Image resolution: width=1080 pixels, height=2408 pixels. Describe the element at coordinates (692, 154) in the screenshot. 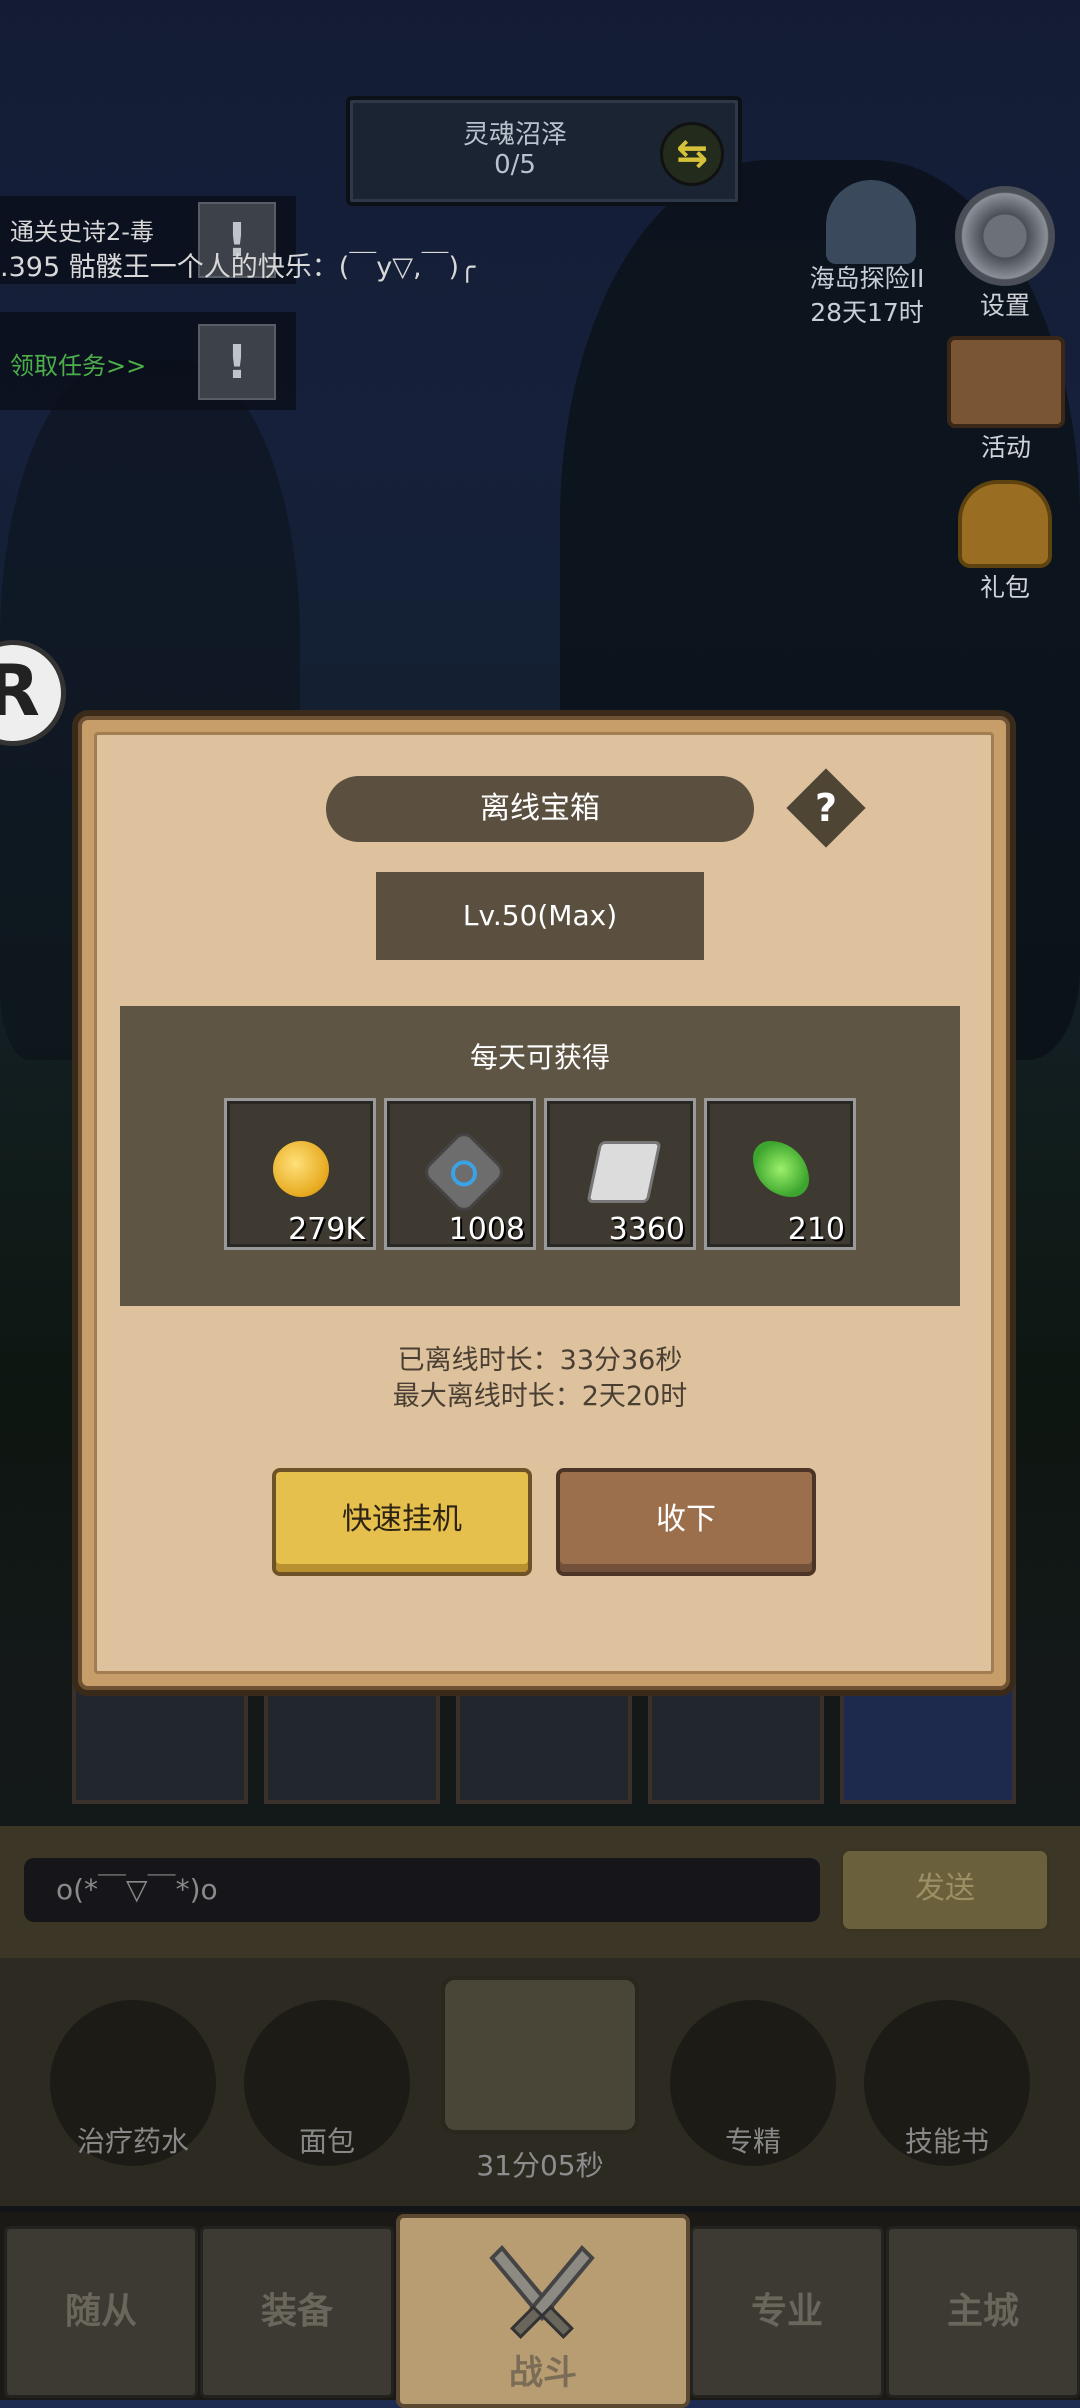

I see `swap-icon: ⇆` at that location.